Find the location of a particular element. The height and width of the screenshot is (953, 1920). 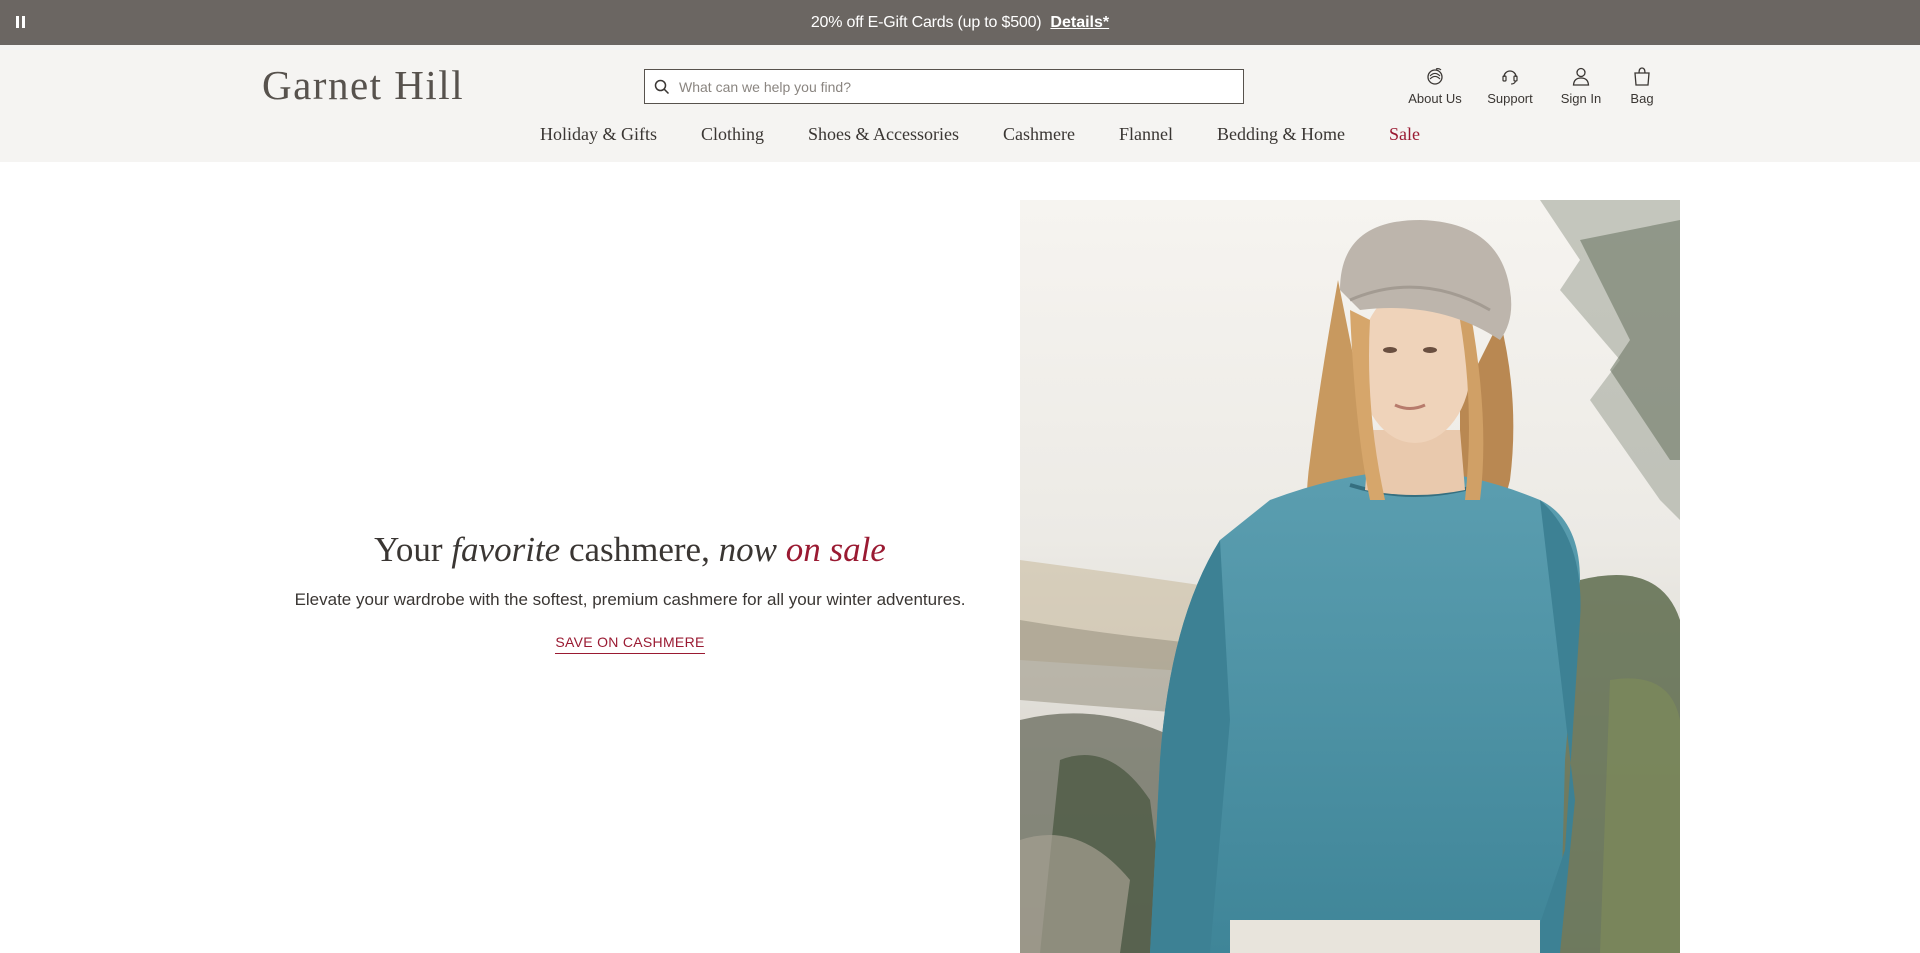

about-us-link: About Us is located at coordinates (1435, 85).